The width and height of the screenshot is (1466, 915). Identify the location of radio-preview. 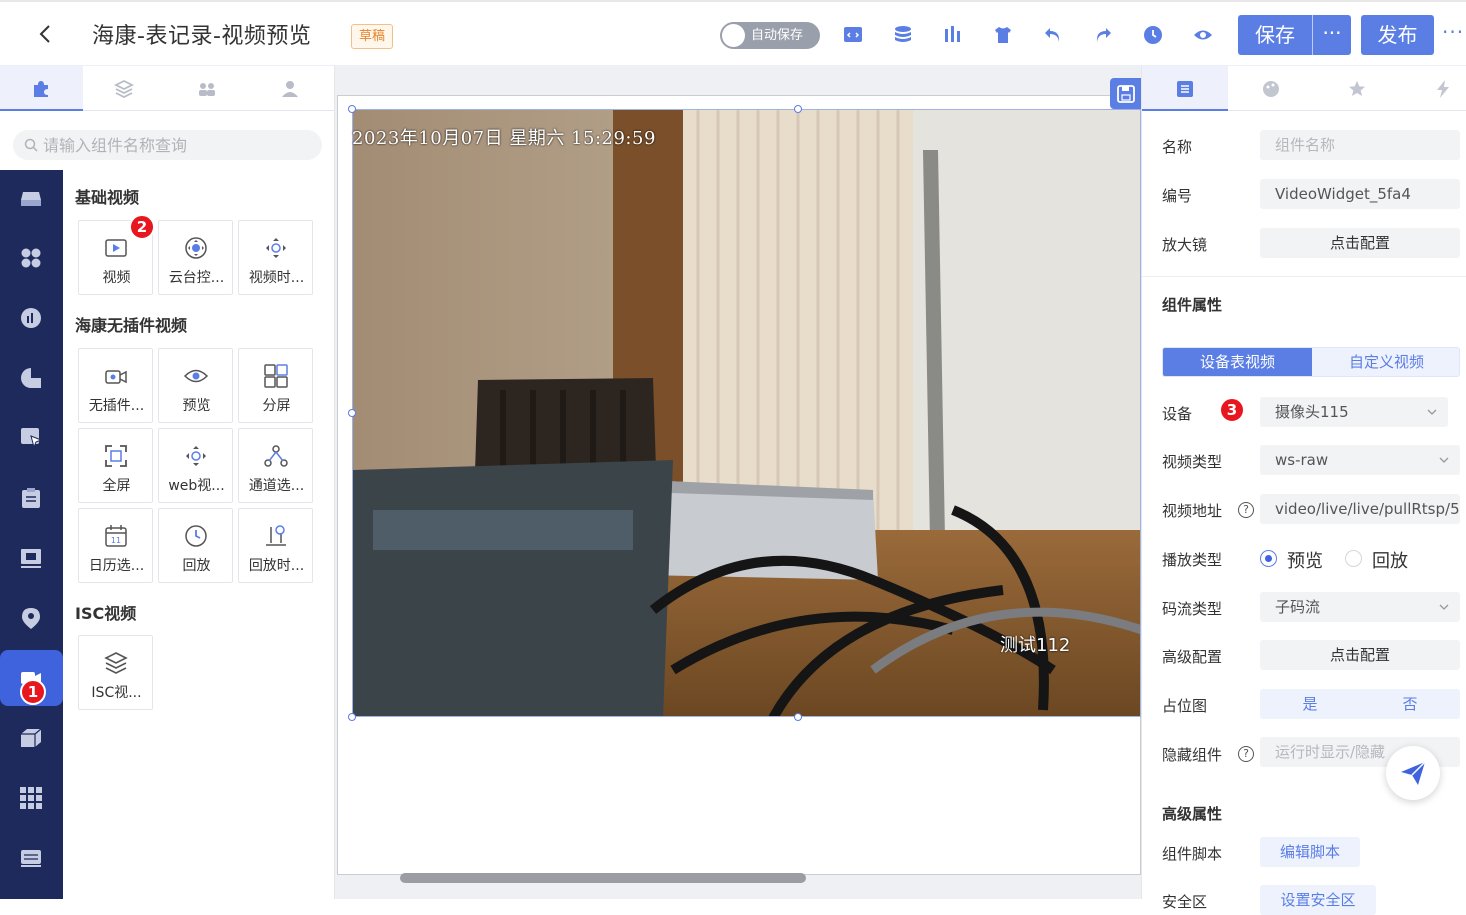
(1268, 558).